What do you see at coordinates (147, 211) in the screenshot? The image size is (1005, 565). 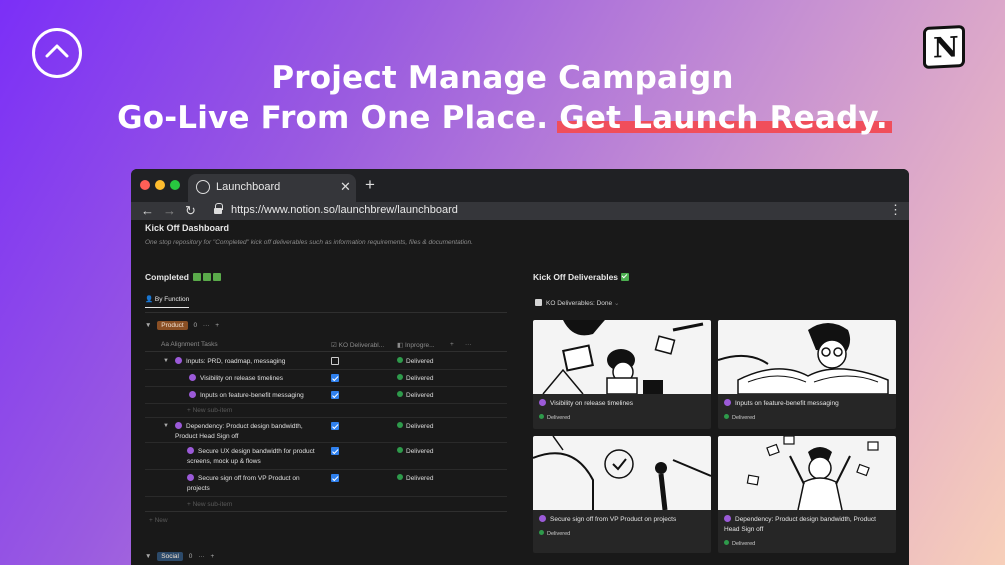 I see `back-arrow-icon: ←` at bounding box center [147, 211].